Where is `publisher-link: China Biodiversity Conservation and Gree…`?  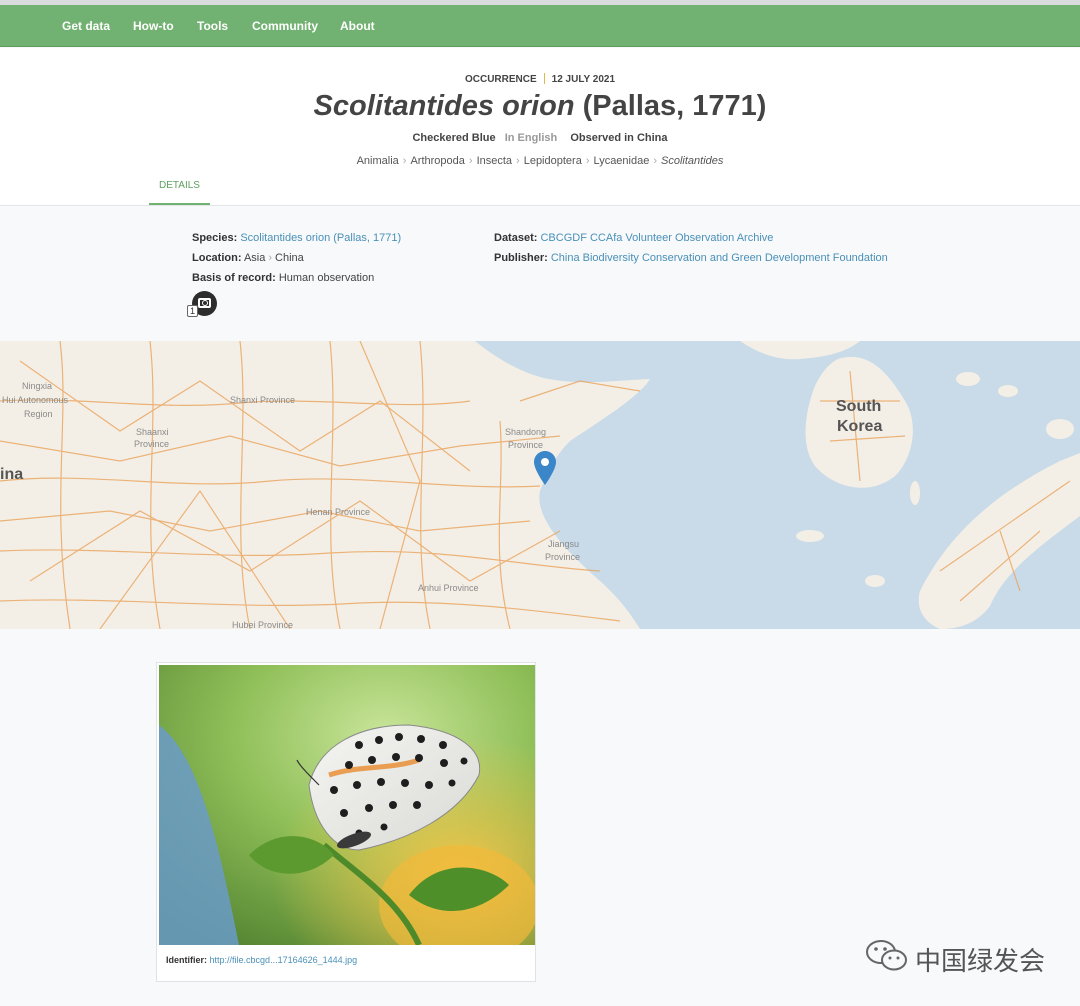 publisher-link: China Biodiversity Conservation and Gree… is located at coordinates (719, 258).